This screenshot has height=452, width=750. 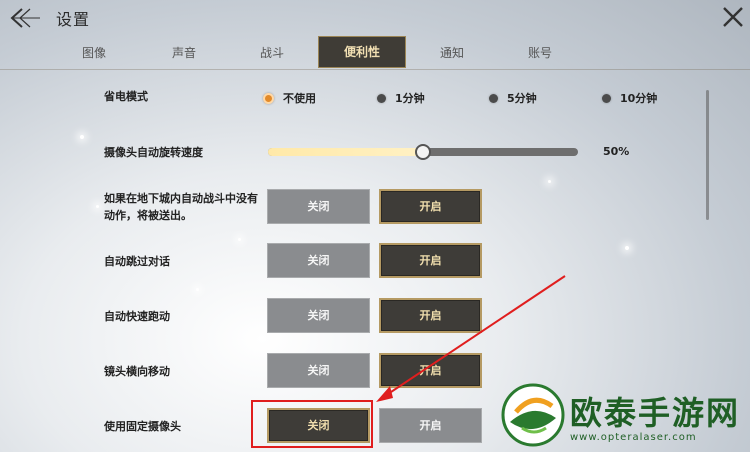 I want to click on watermark-url: www.opteralaser.com, so click(x=633, y=437).